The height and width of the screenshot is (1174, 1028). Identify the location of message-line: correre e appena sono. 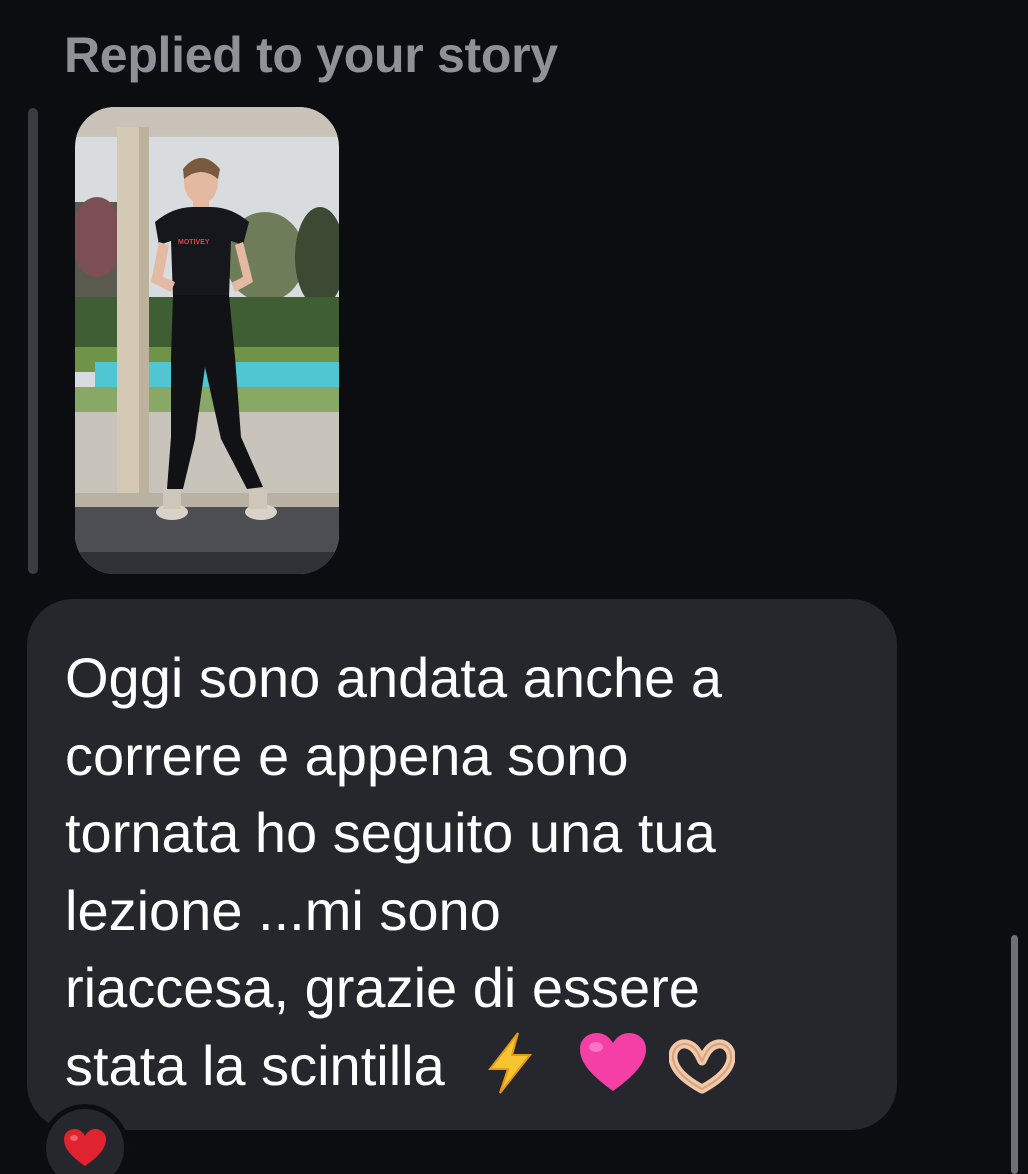
(347, 755).